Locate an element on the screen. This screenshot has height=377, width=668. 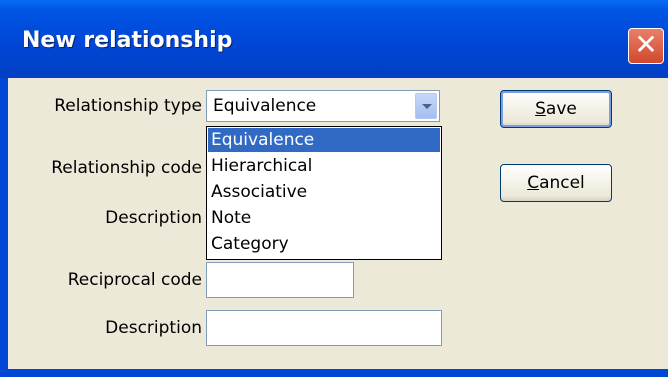
dialog-title: New relationship is located at coordinates (127, 40).